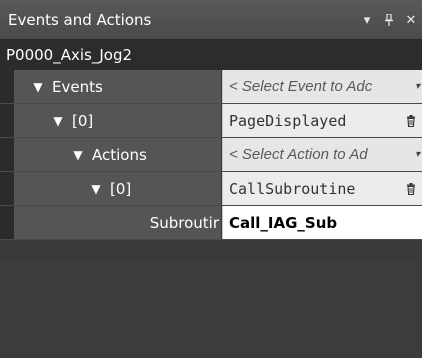 The width and height of the screenshot is (422, 358). What do you see at coordinates (298, 154) in the screenshot?
I see `select-action-text: < Select Action to Ad` at bounding box center [298, 154].